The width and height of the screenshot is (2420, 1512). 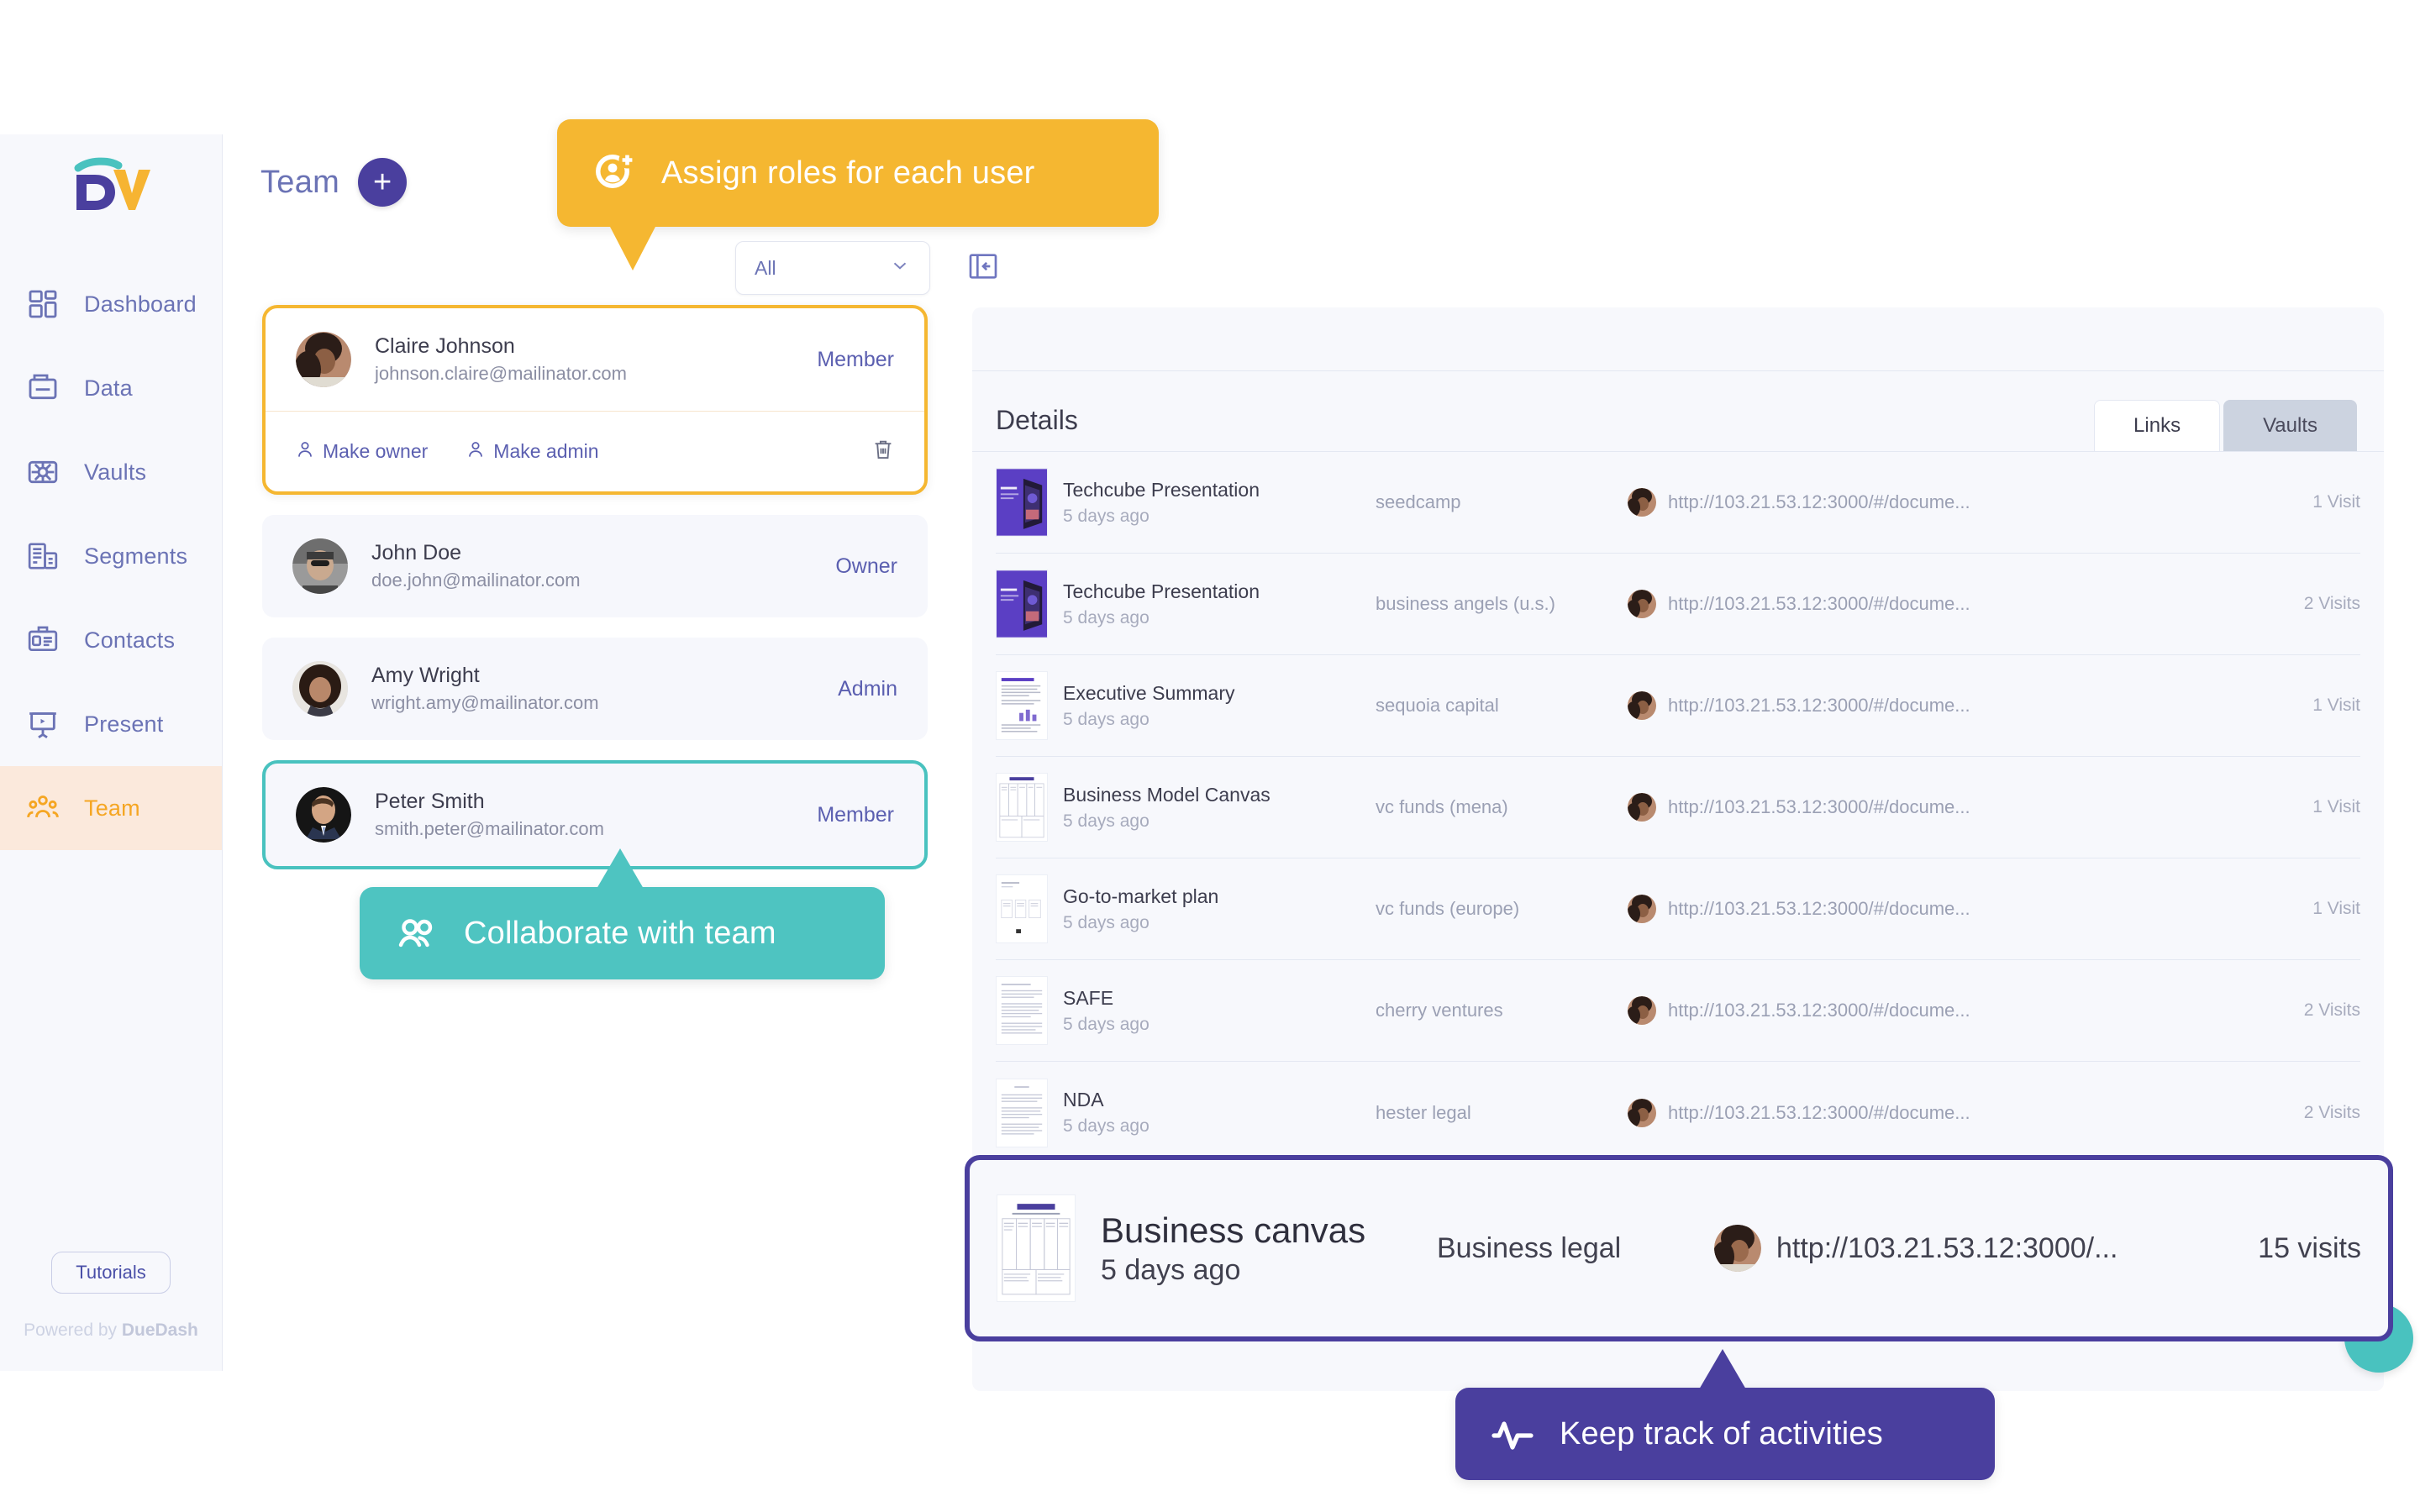 I want to click on member-role: Admin, so click(x=868, y=688).